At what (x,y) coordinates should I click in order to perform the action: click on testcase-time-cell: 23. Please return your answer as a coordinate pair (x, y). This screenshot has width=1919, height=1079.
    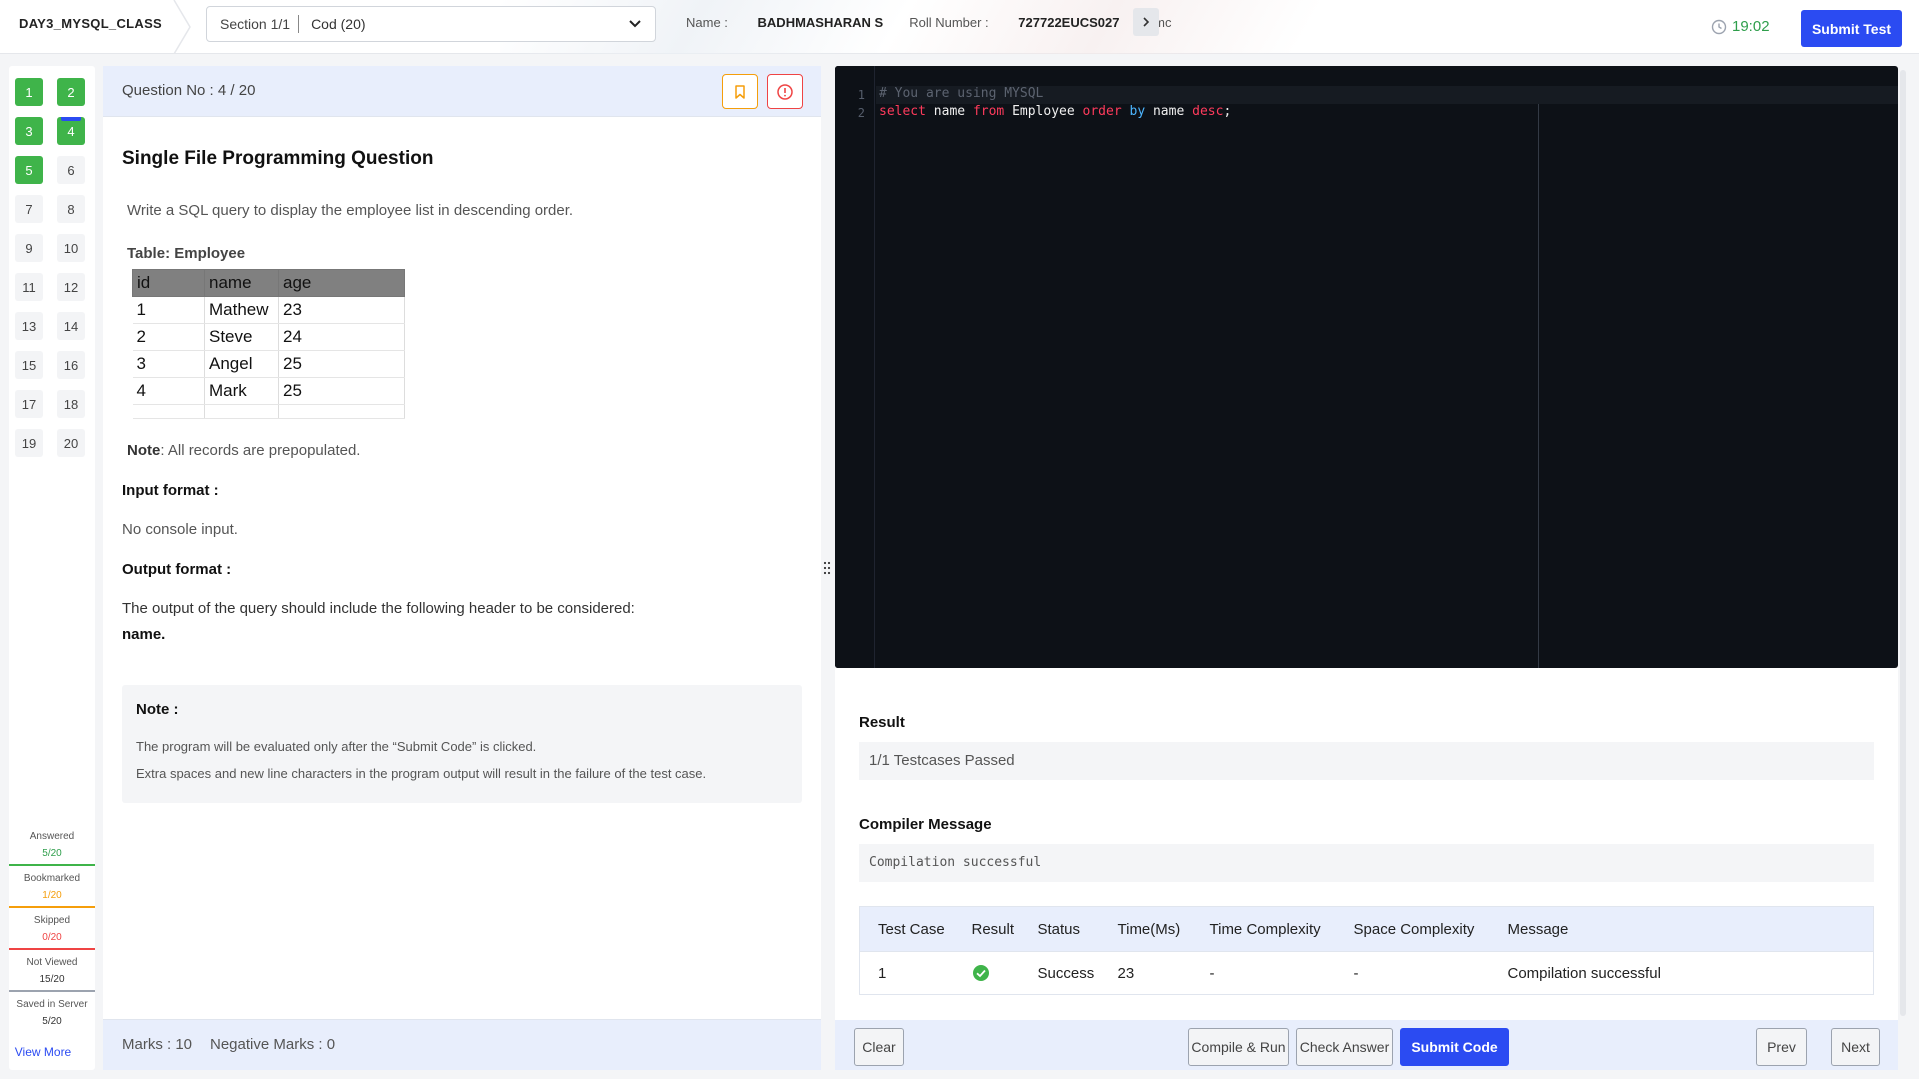
    Looking at the image, I should click on (1145, 973).